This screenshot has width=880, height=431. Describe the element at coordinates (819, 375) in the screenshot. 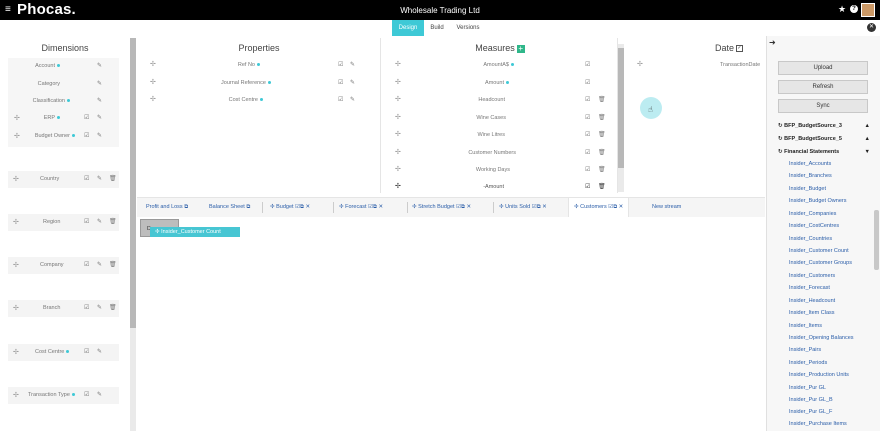

I see `source-table-item: Insider_Production Units` at that location.